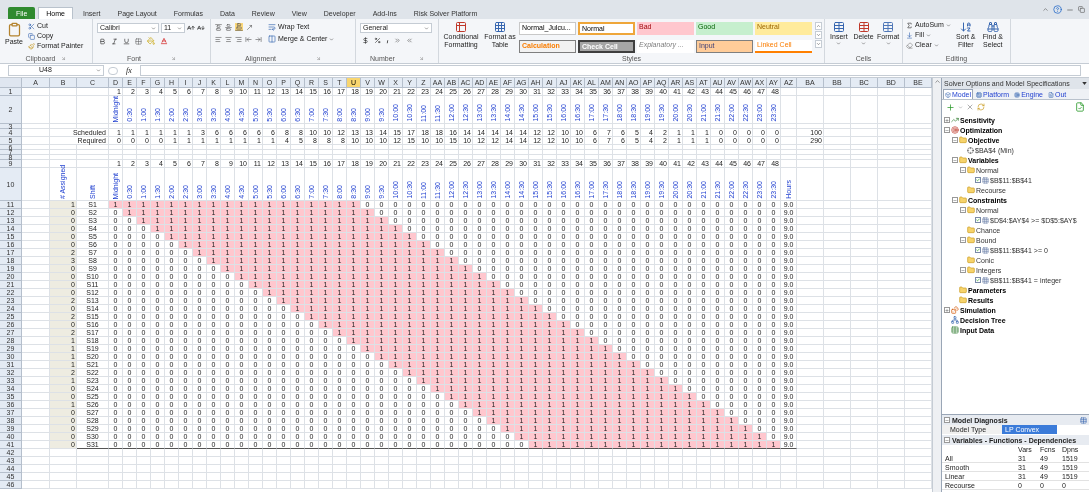 The width and height of the screenshot is (1089, 492). What do you see at coordinates (1050, 94) in the screenshot?
I see `document-icon` at bounding box center [1050, 94].